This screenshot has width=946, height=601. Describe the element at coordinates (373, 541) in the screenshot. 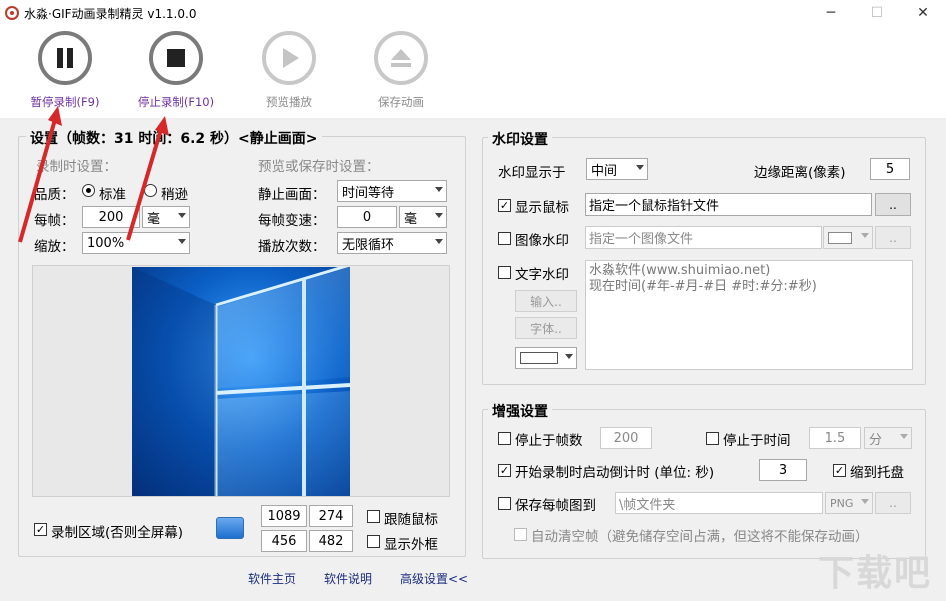

I see `show-frame-checkbox` at that location.